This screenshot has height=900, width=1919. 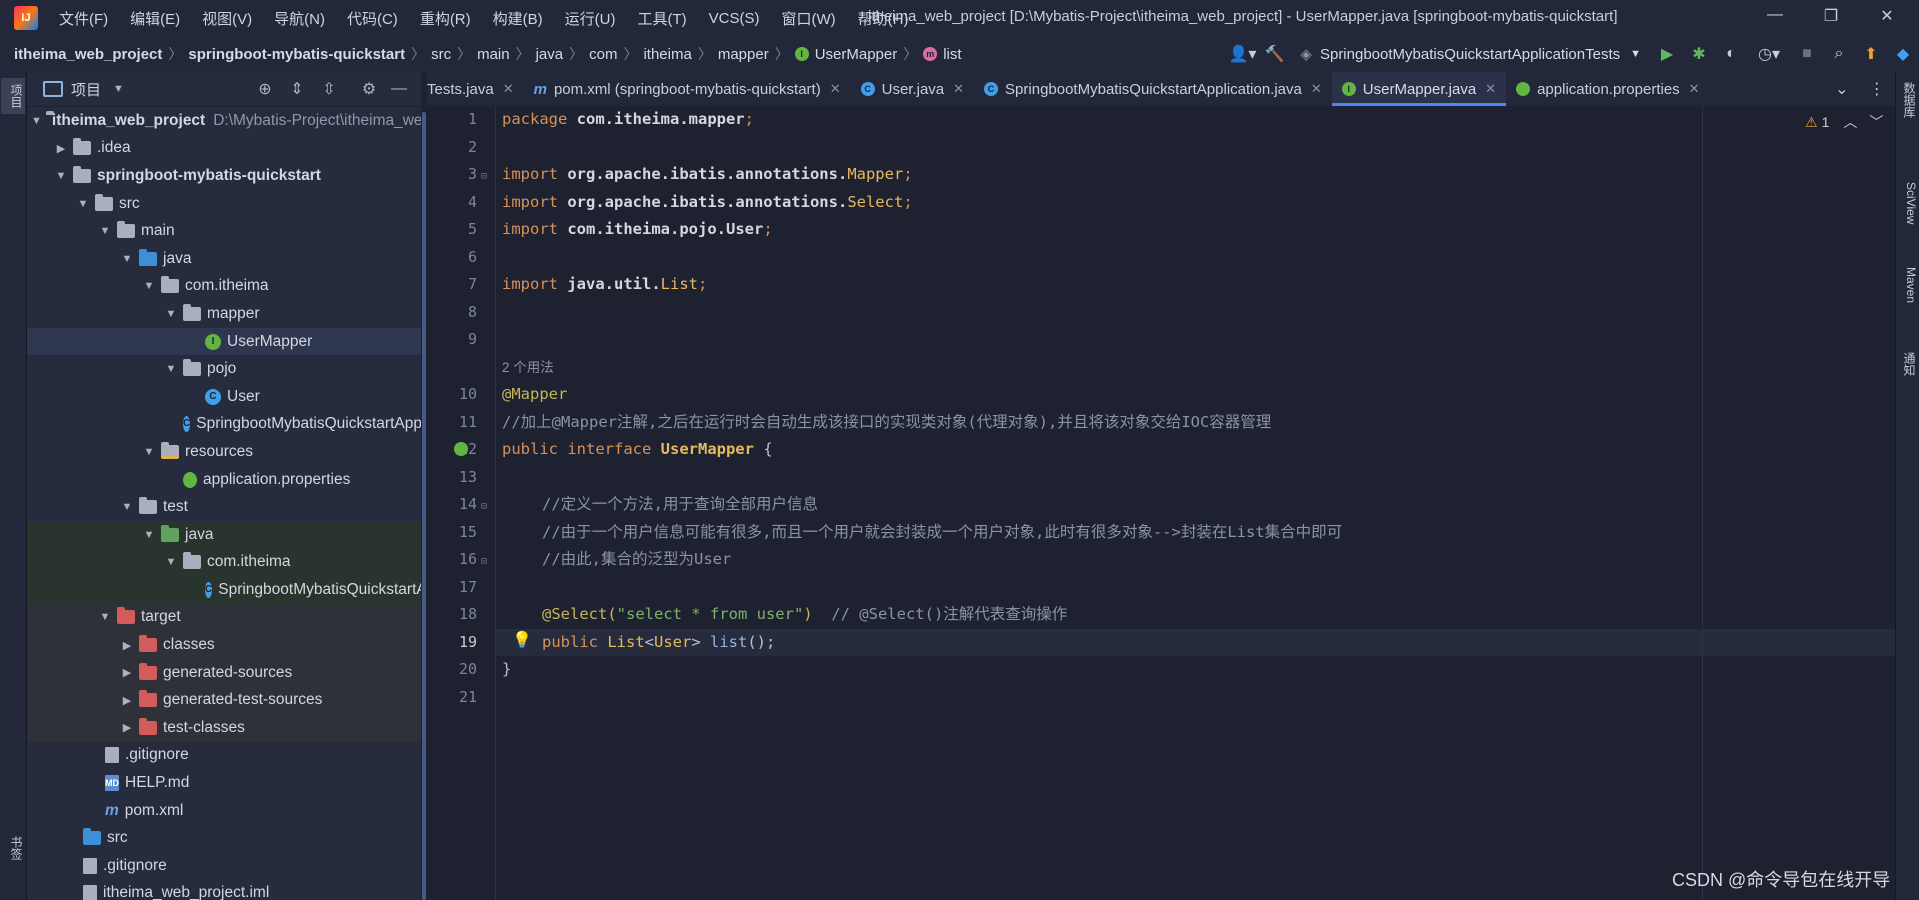 What do you see at coordinates (1274, 54) in the screenshot?
I see `build-hammer-icon: 🔨` at bounding box center [1274, 54].